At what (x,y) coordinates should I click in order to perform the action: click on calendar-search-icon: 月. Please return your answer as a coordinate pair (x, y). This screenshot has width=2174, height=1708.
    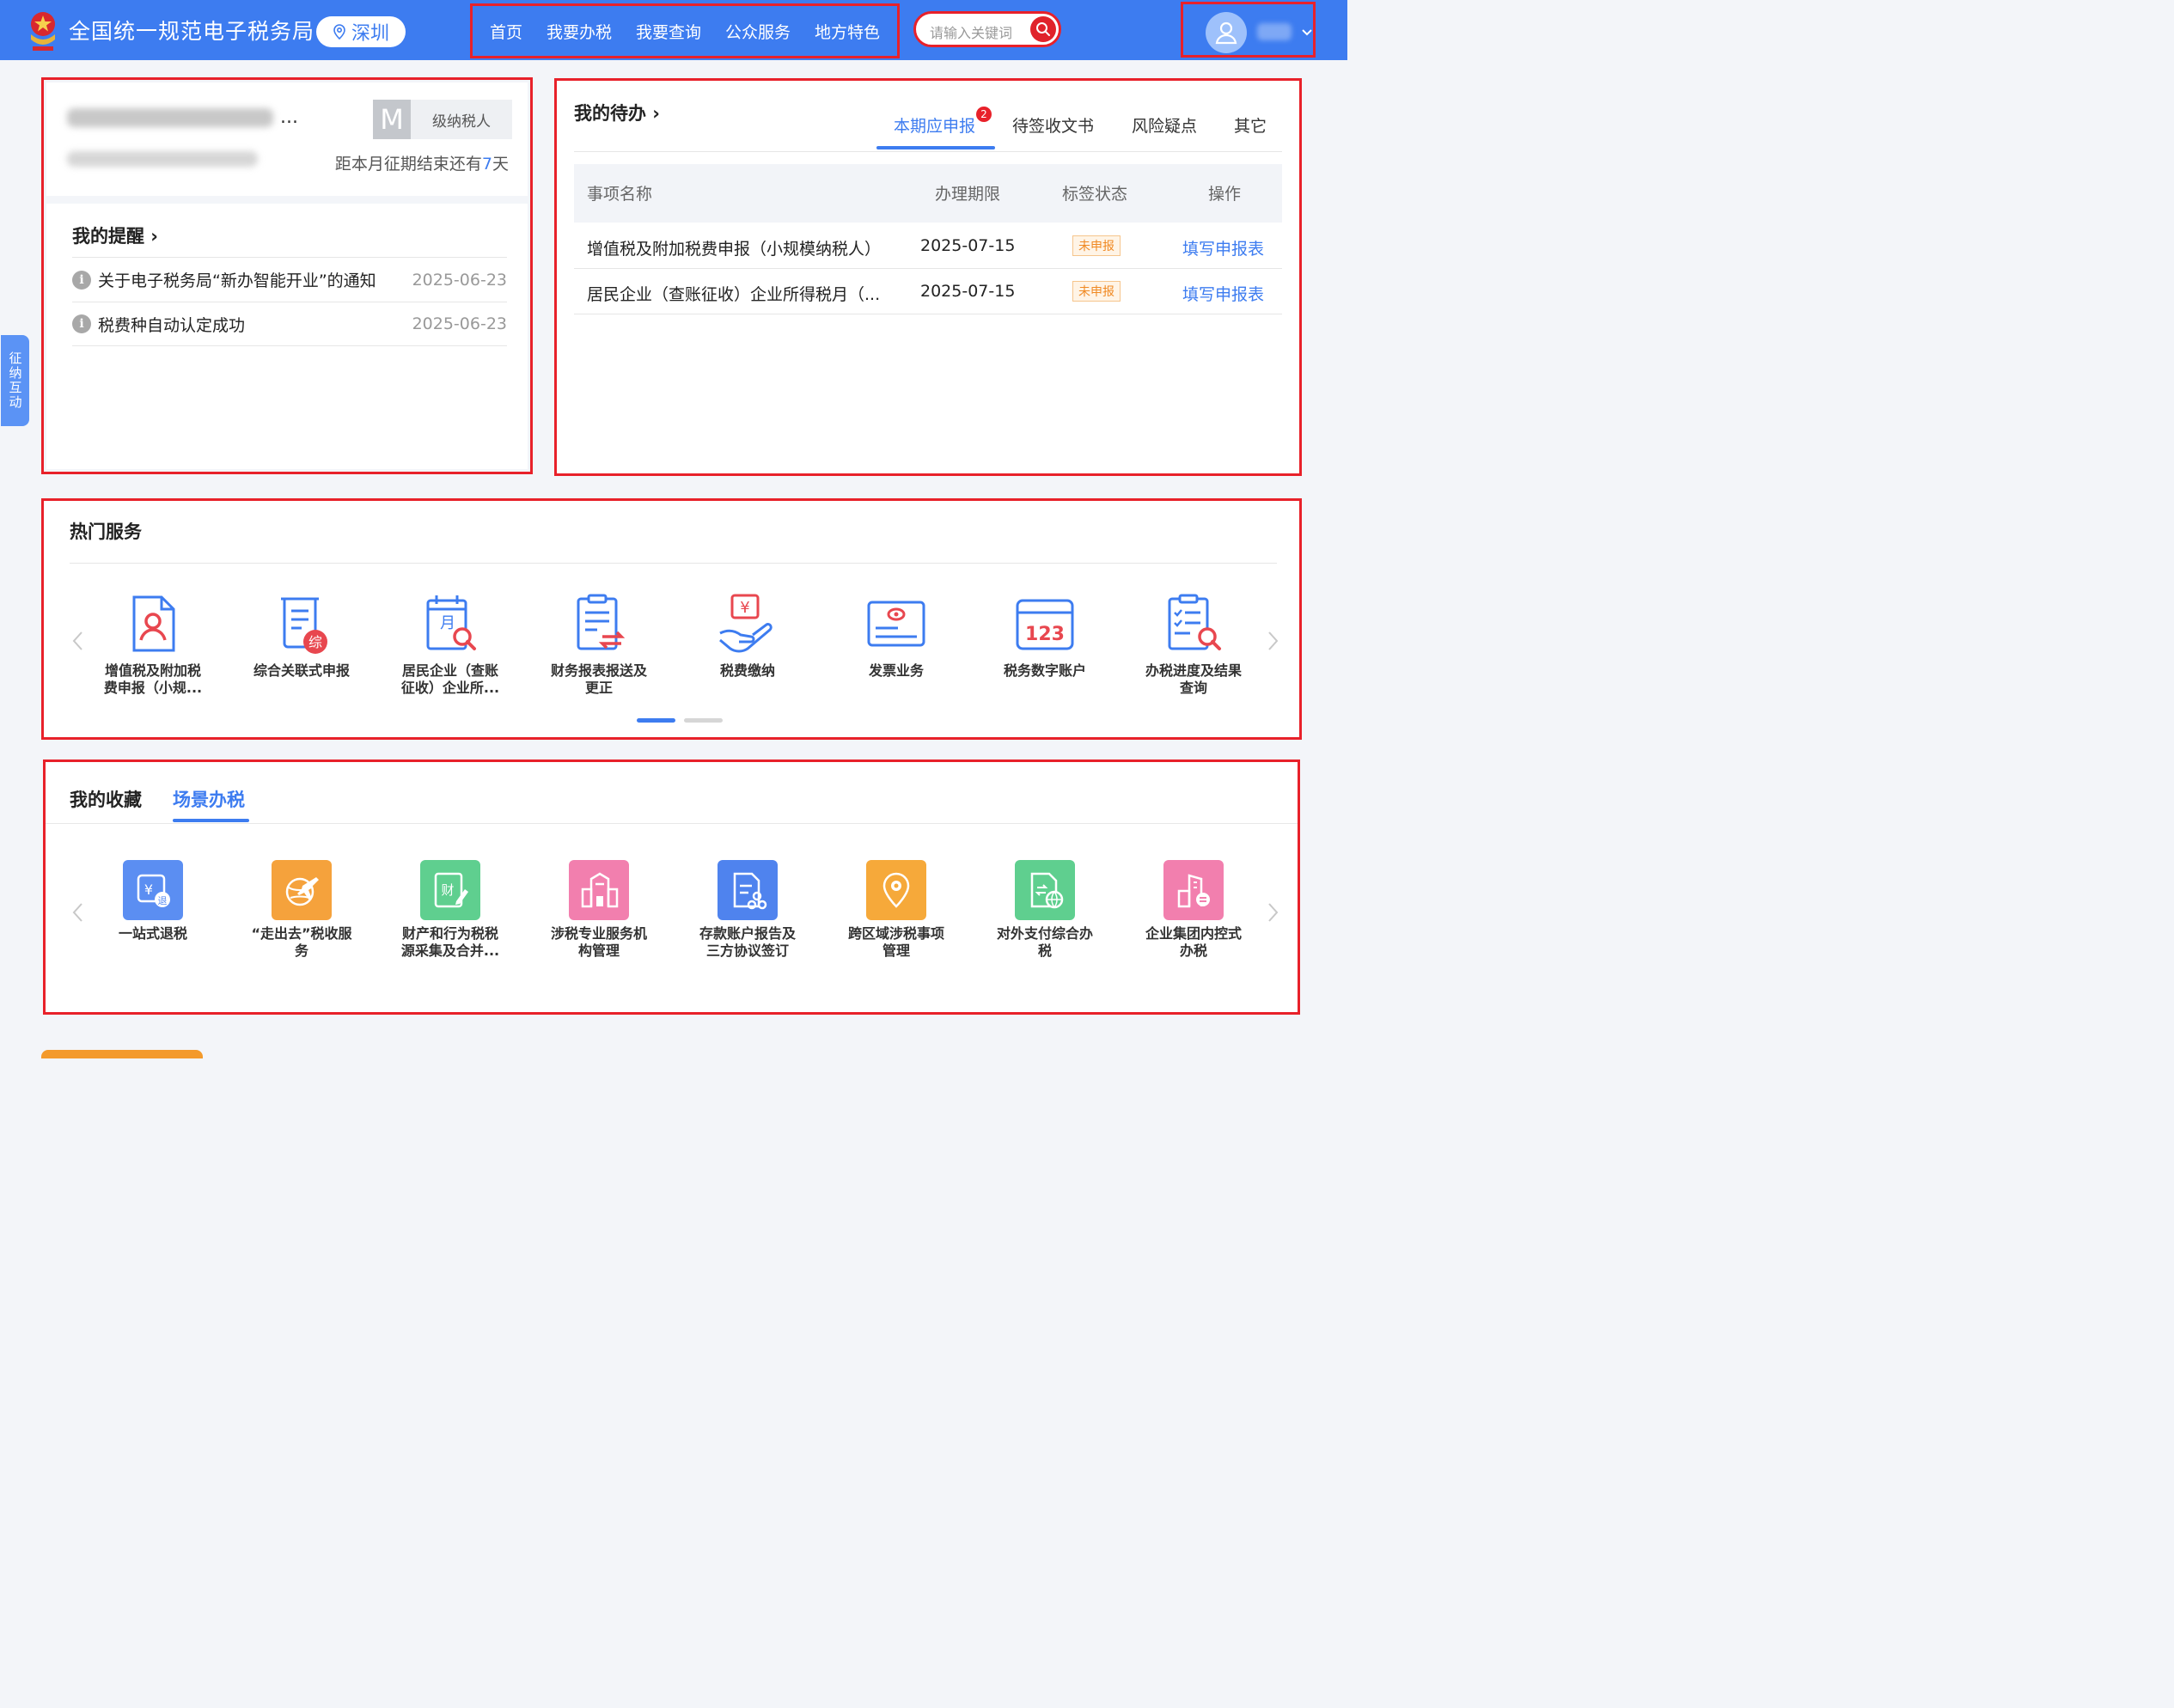
    Looking at the image, I should click on (451, 622).